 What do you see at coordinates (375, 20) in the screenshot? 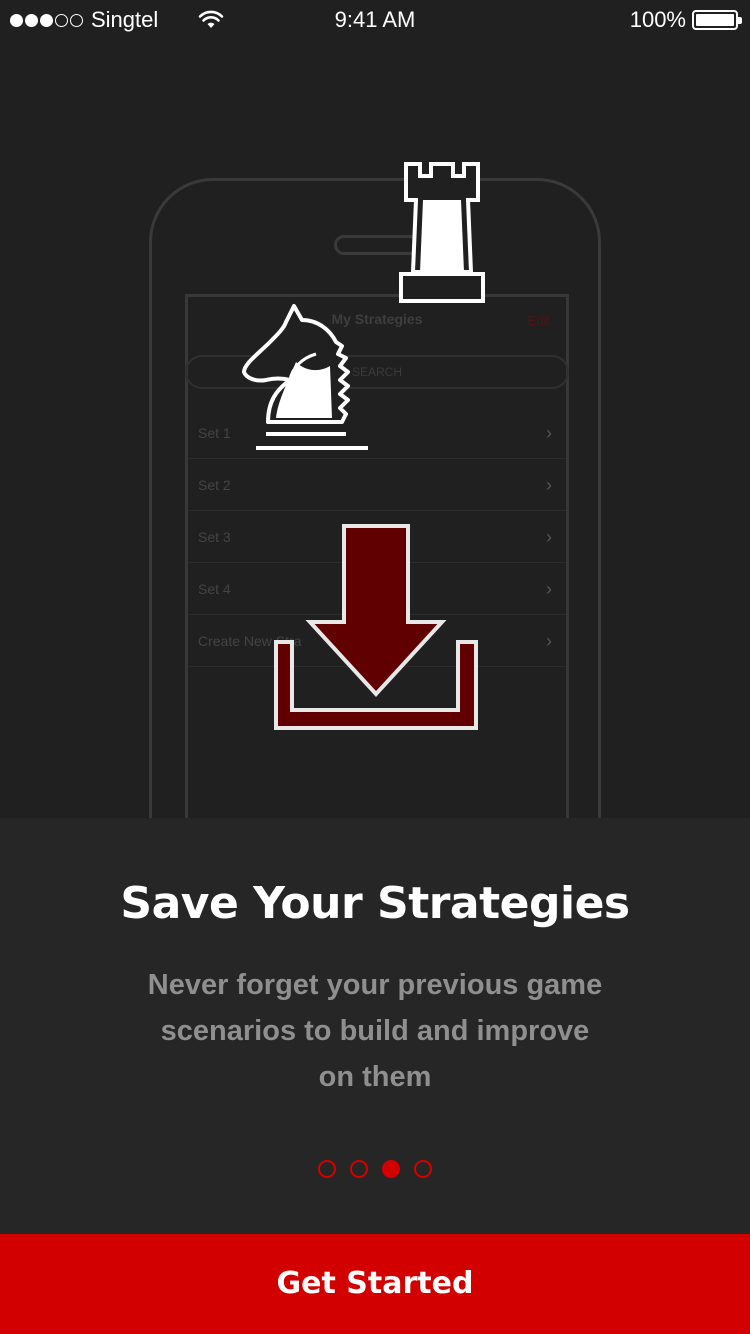
I see `status-bar: Singtel 9:41 AM 100%` at bounding box center [375, 20].